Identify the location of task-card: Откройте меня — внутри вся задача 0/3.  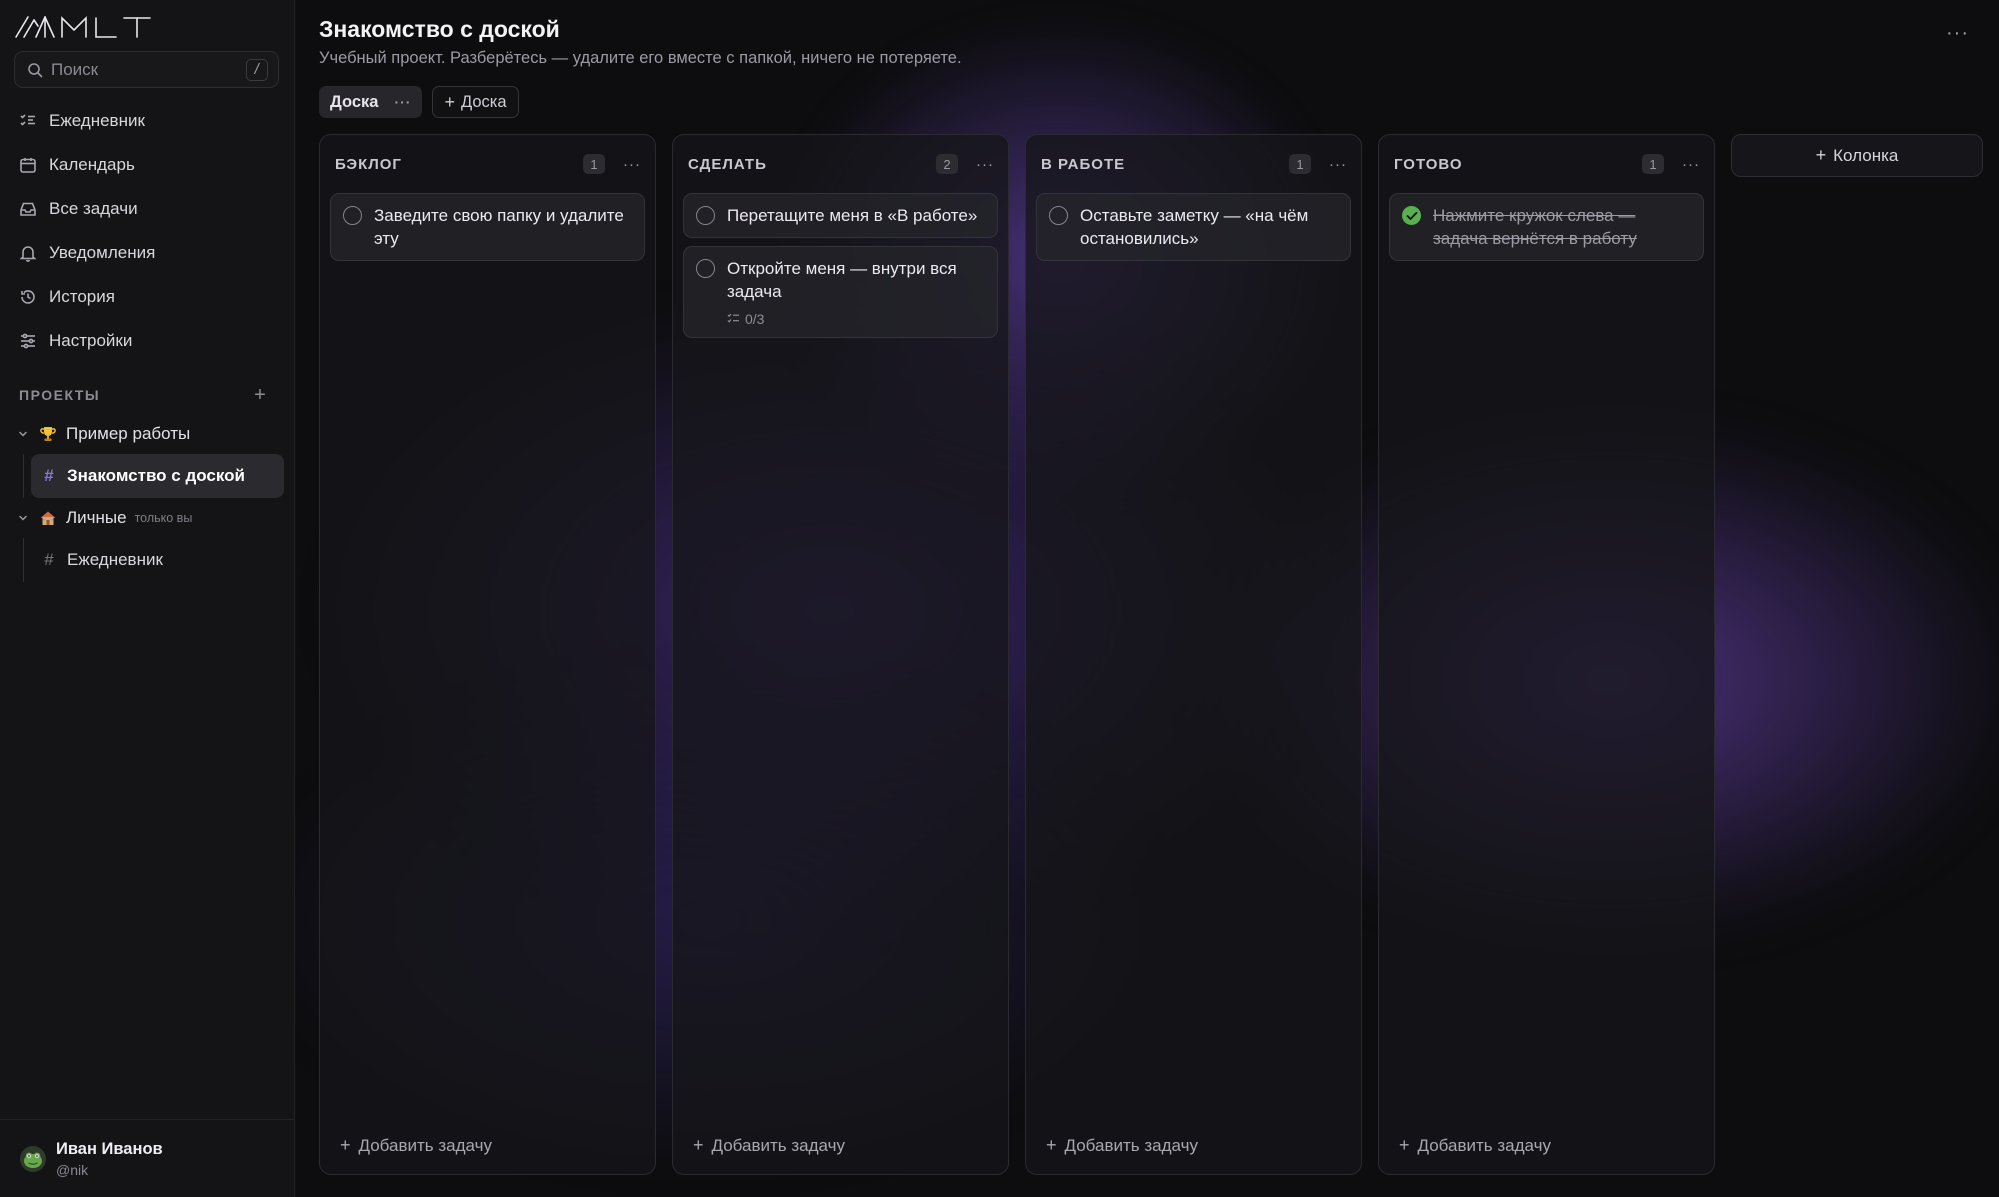
(840, 292).